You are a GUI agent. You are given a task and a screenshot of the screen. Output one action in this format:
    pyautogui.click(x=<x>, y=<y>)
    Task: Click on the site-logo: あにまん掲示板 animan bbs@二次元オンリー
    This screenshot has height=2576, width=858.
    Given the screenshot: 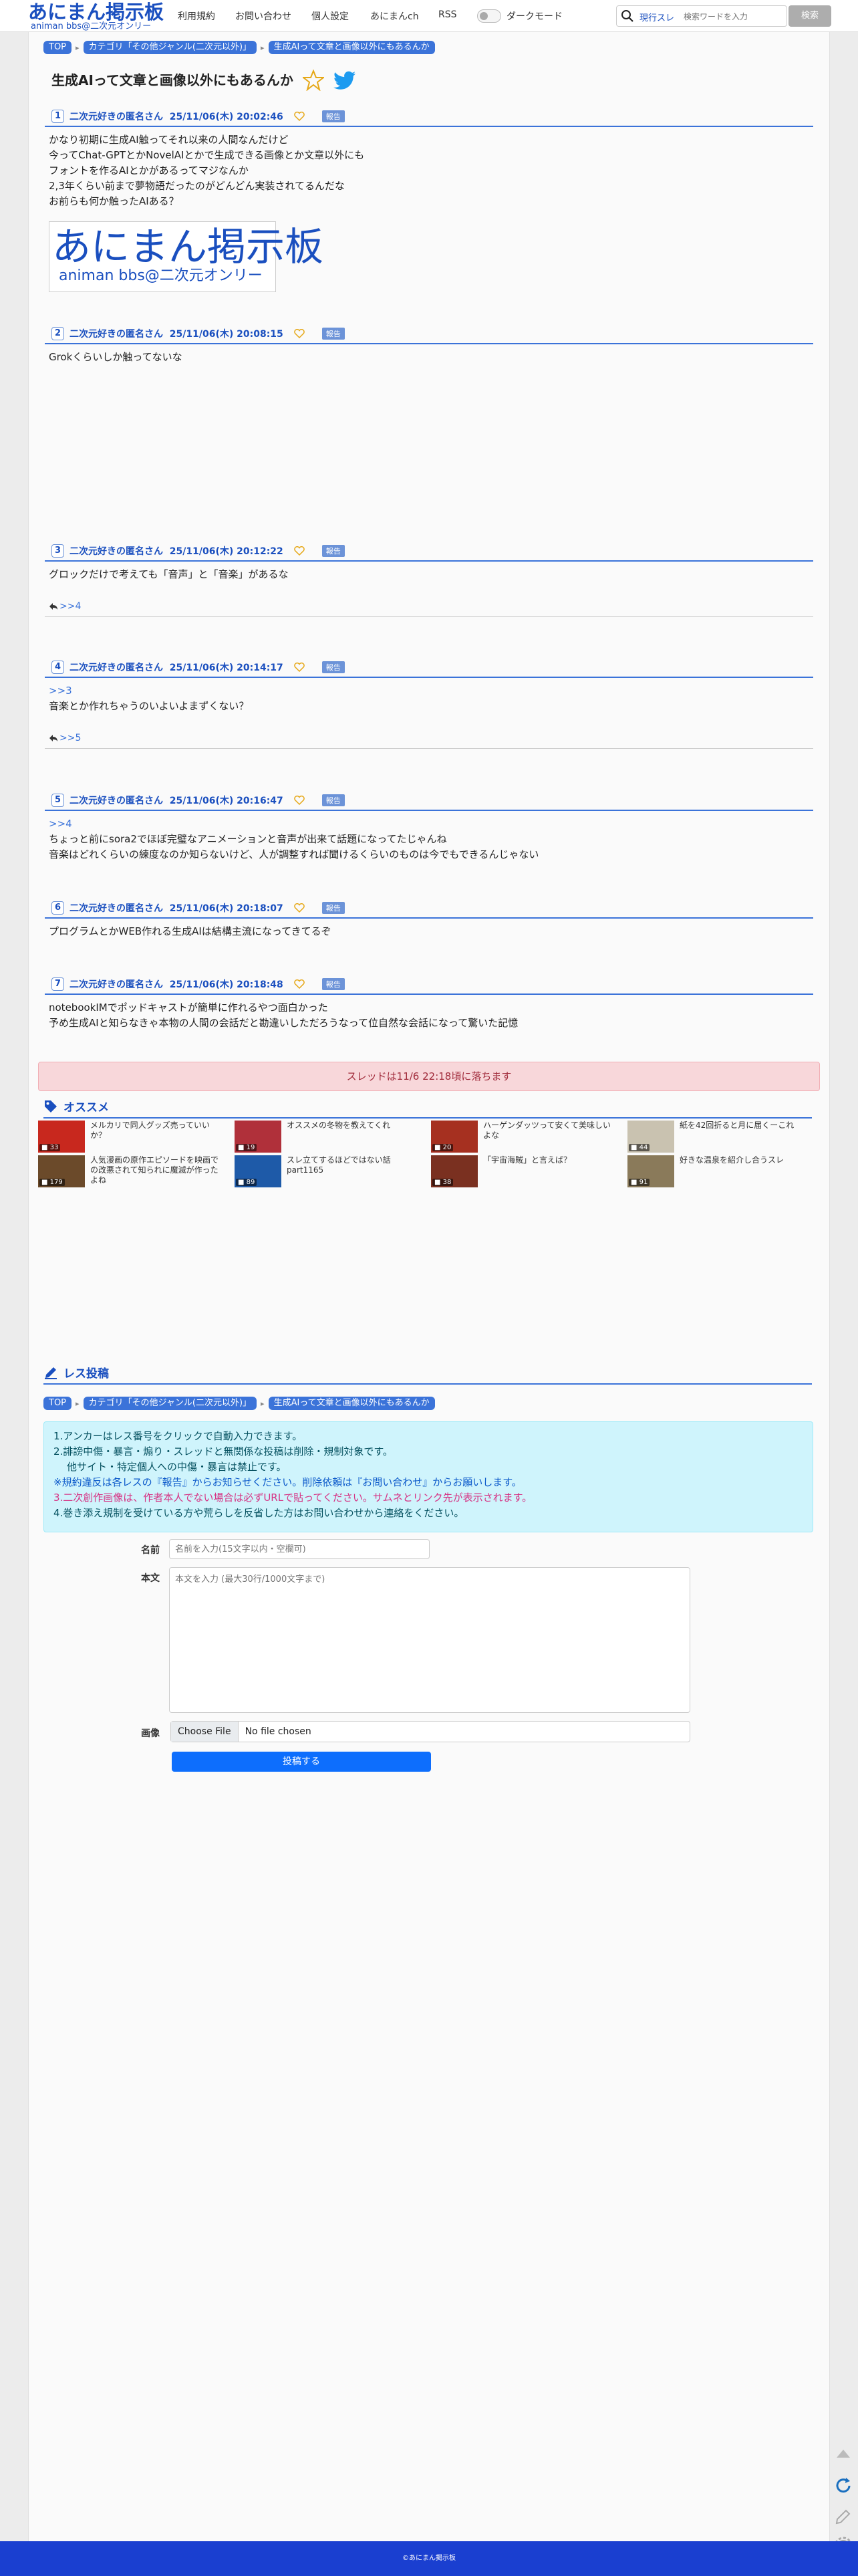 What is the action you would take?
    pyautogui.click(x=96, y=16)
    